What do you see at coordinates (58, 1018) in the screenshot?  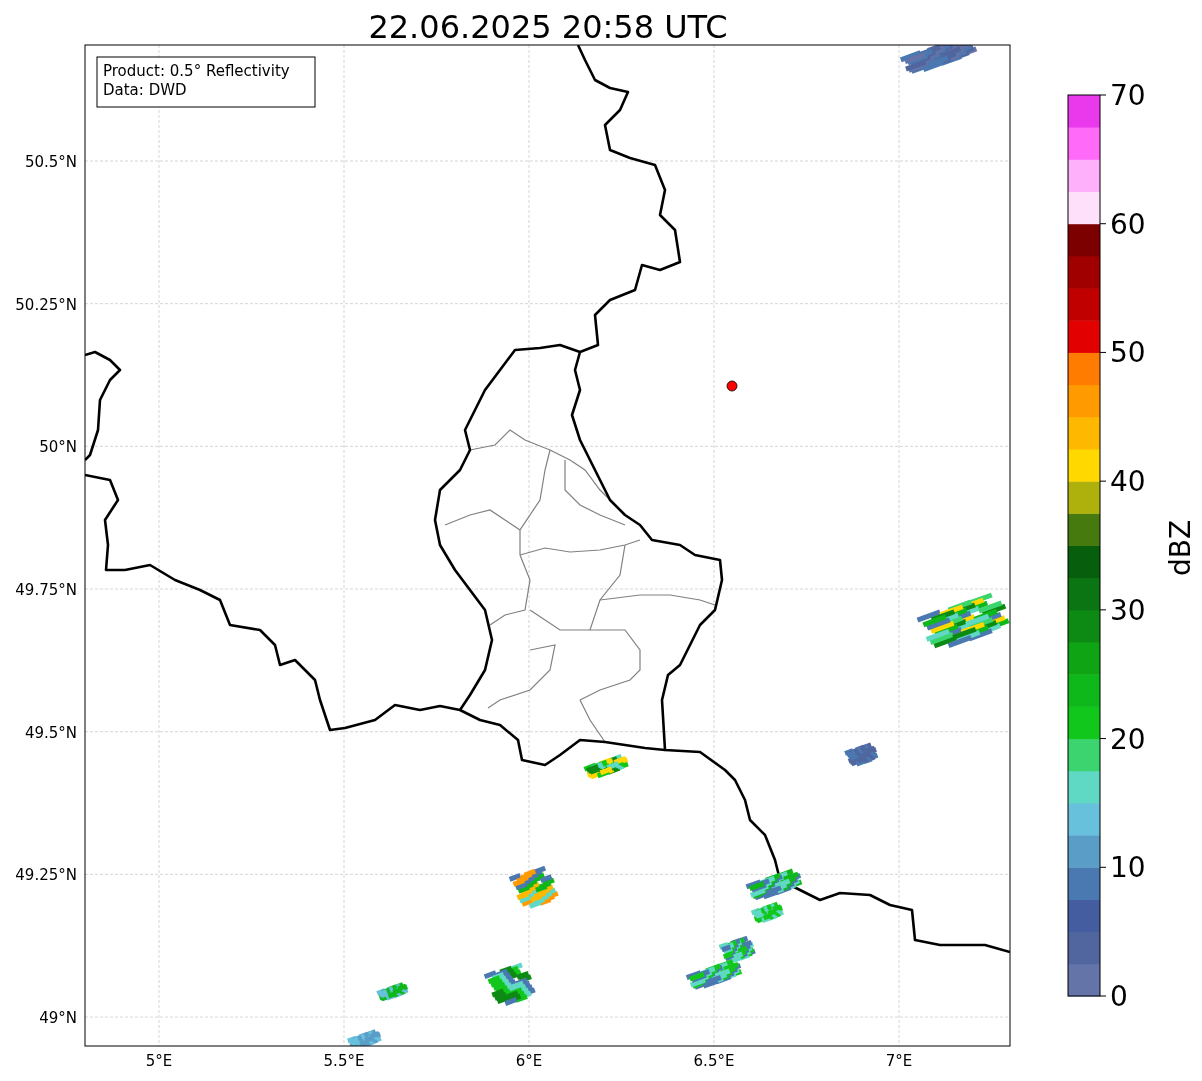 I see `latitude-label: 49°N` at bounding box center [58, 1018].